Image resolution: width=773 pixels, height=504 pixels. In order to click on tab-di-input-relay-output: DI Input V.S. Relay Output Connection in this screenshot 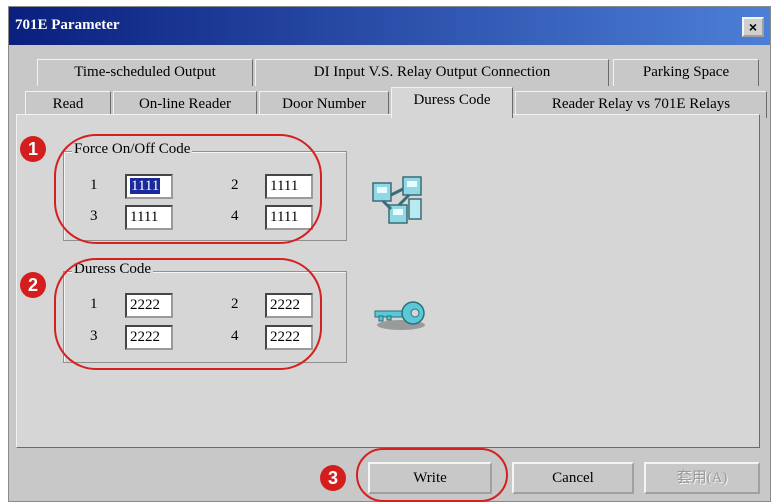, I will do `click(432, 72)`.